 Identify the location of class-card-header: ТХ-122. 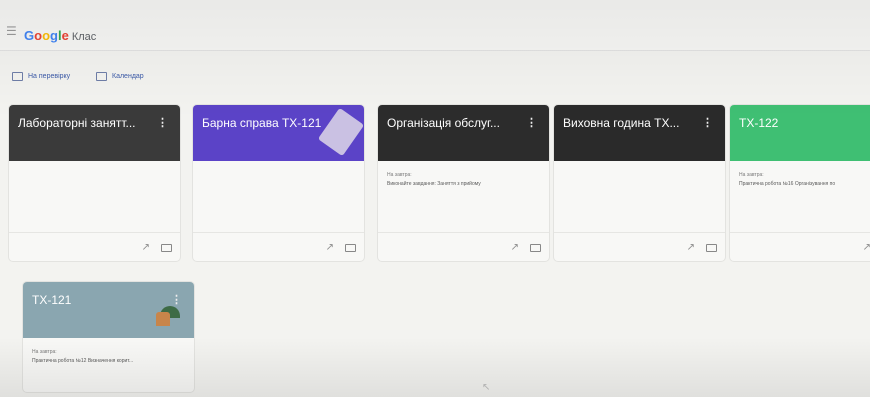
(800, 133).